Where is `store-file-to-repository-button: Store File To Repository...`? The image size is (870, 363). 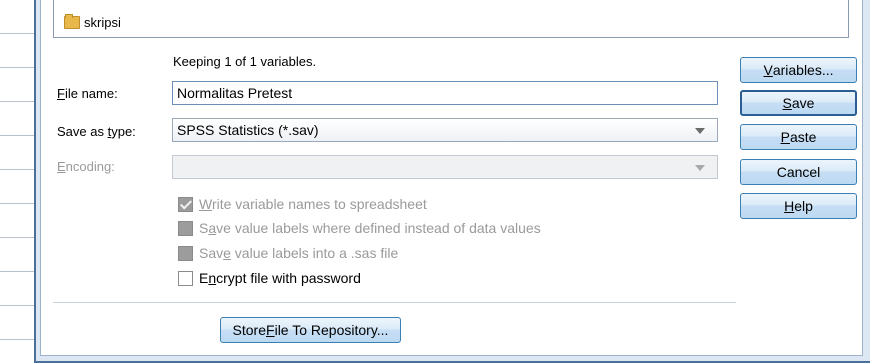 store-file-to-repository-button: Store File To Repository... is located at coordinates (310, 330).